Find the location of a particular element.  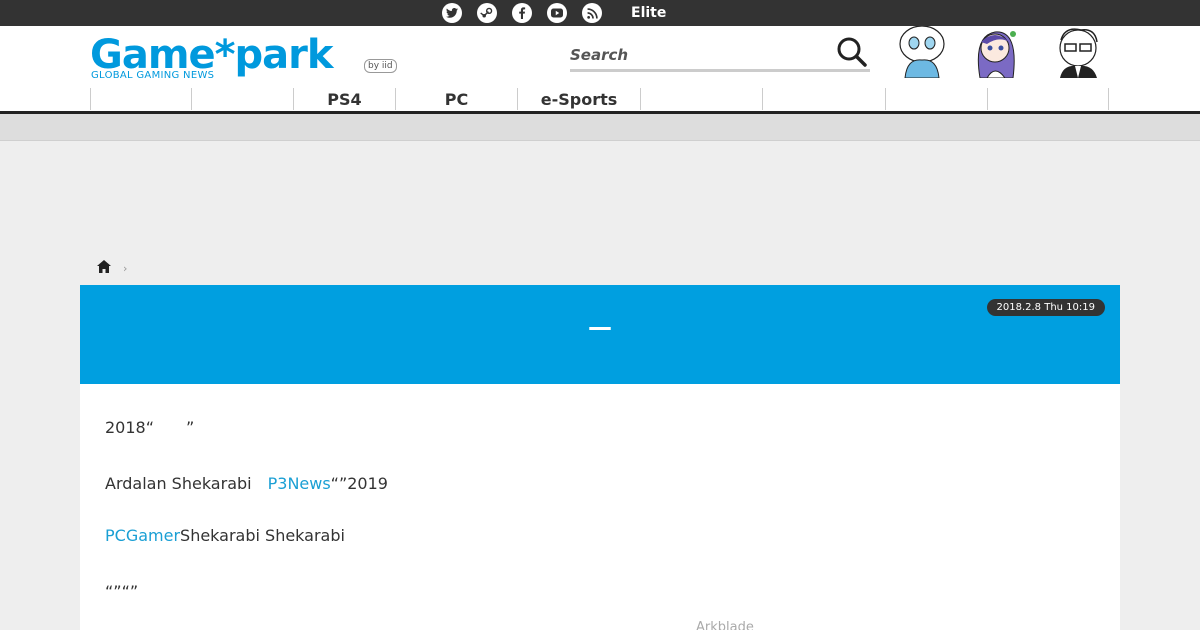

paragraph-3-text: Shekarabi Shekarabi is located at coordinates (262, 535).